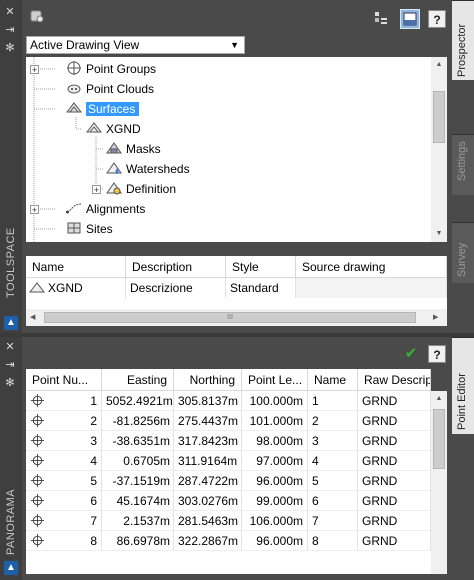 Image resolution: width=474 pixels, height=580 pixels. I want to click on cell-point-elevation: 100.000m, so click(275, 401).